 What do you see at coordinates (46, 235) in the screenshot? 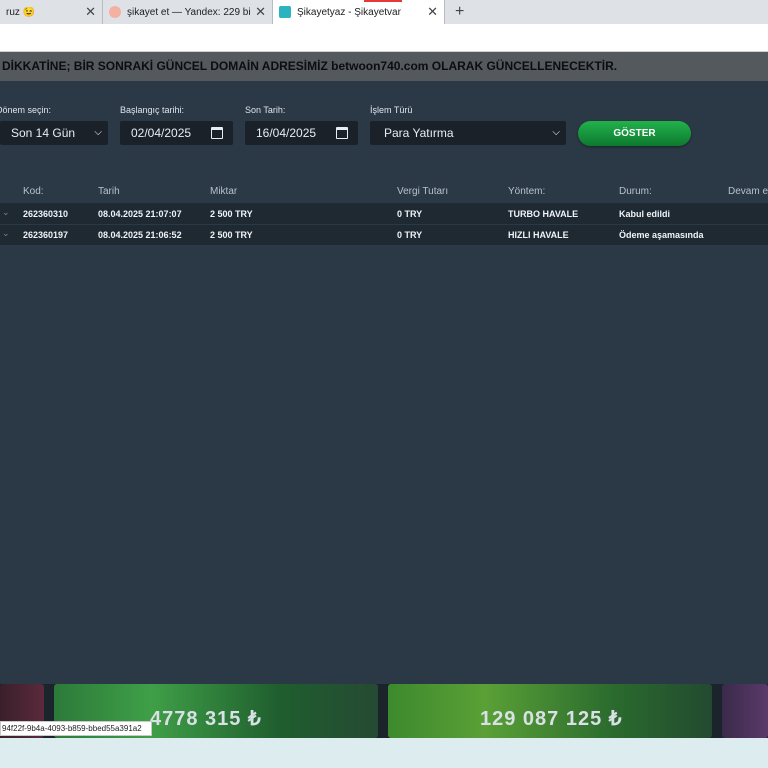
I see `cell-code: 262360197` at bounding box center [46, 235].